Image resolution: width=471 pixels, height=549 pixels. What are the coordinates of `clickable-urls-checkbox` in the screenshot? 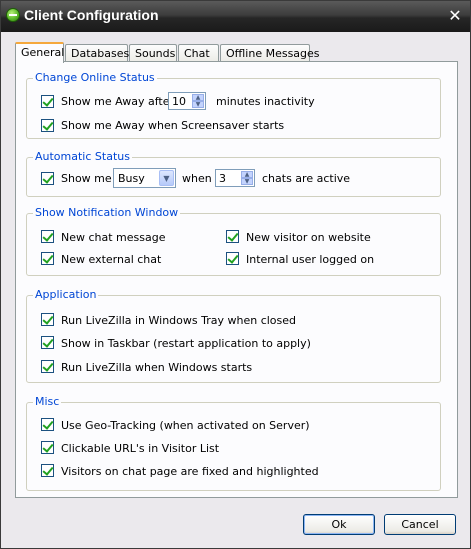 It's located at (47, 447).